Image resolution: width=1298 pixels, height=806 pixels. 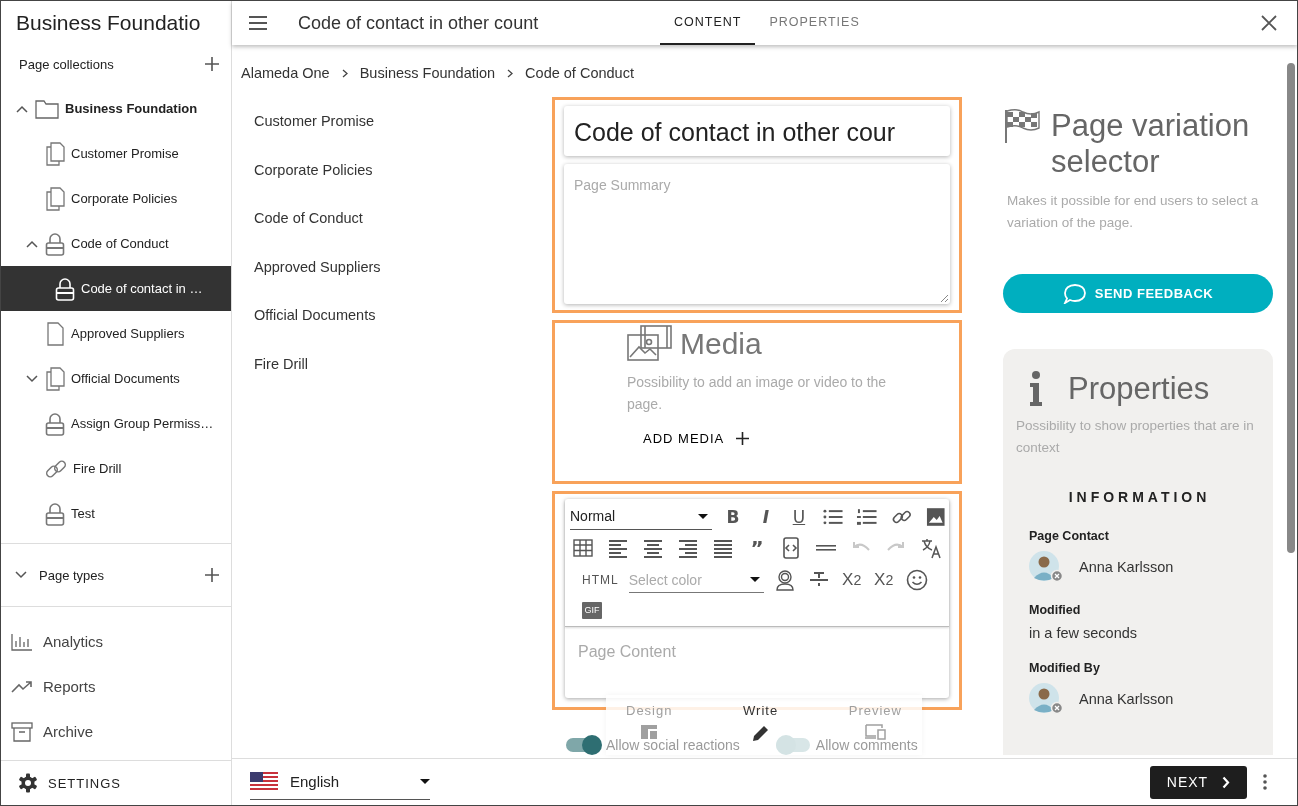 What do you see at coordinates (1198, 782) in the screenshot?
I see `next-button: NEXT` at bounding box center [1198, 782].